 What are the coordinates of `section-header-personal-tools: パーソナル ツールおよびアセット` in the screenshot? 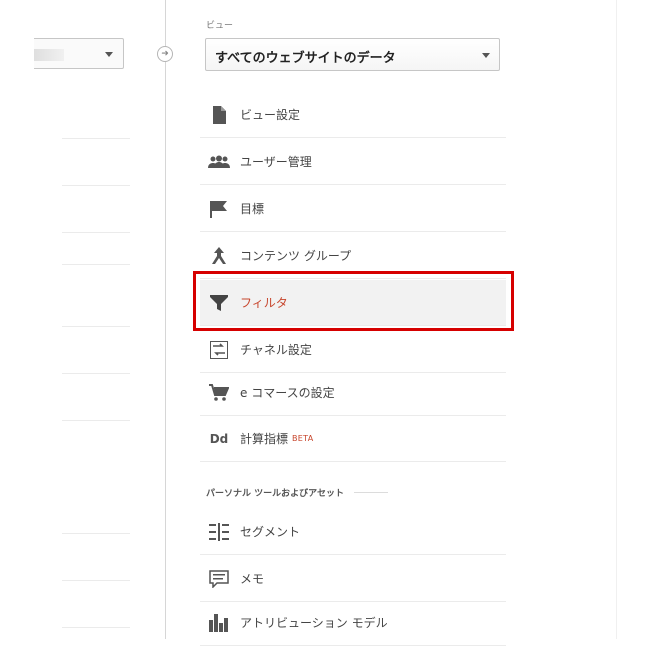 It's located at (356, 492).